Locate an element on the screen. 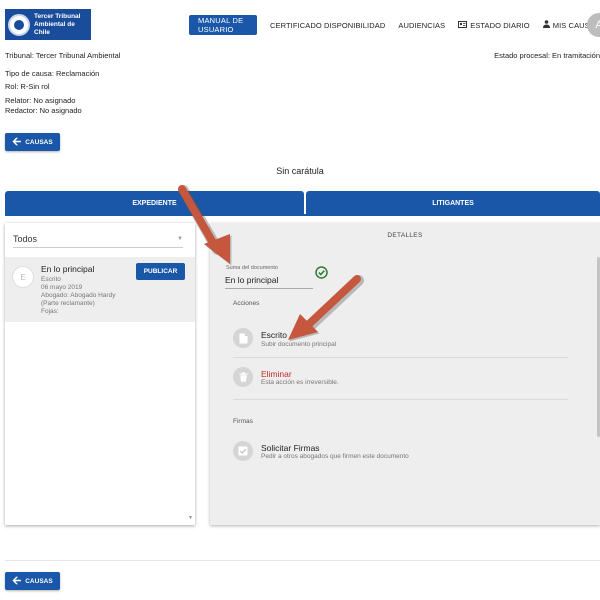  filter-selected-value: Todos is located at coordinates (25, 238).